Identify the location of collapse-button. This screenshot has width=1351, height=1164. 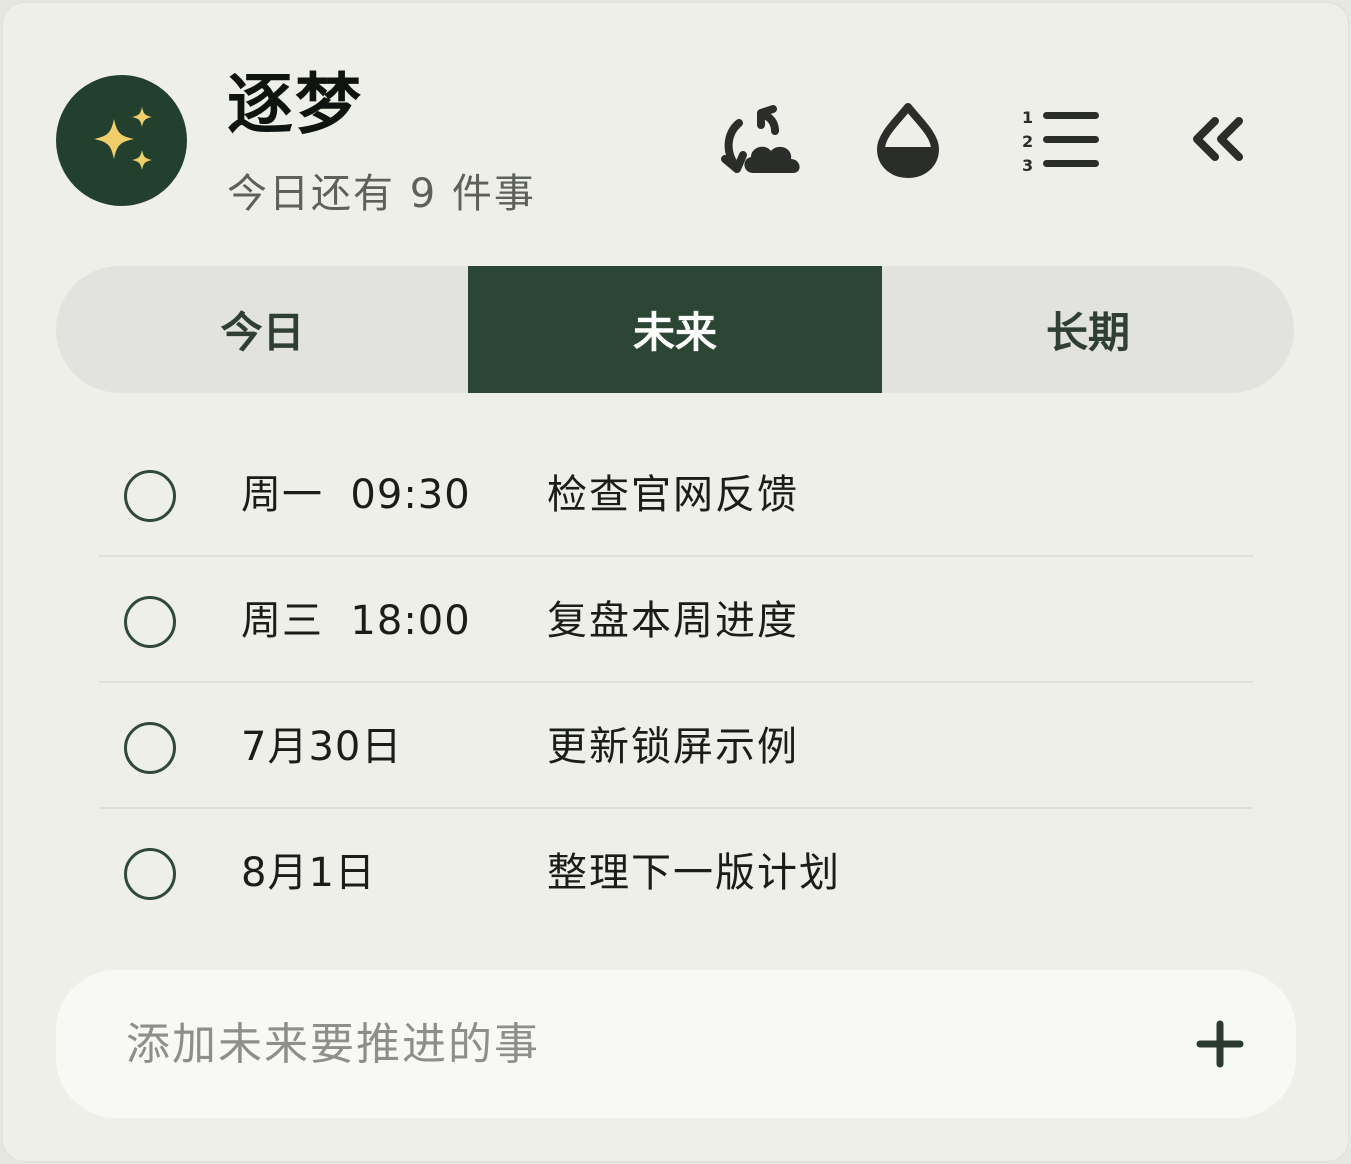
(1219, 139).